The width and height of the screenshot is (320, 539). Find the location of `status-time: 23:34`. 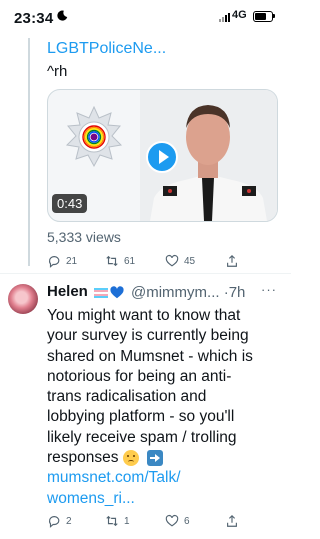

status-time: 23:34 is located at coordinates (34, 18).